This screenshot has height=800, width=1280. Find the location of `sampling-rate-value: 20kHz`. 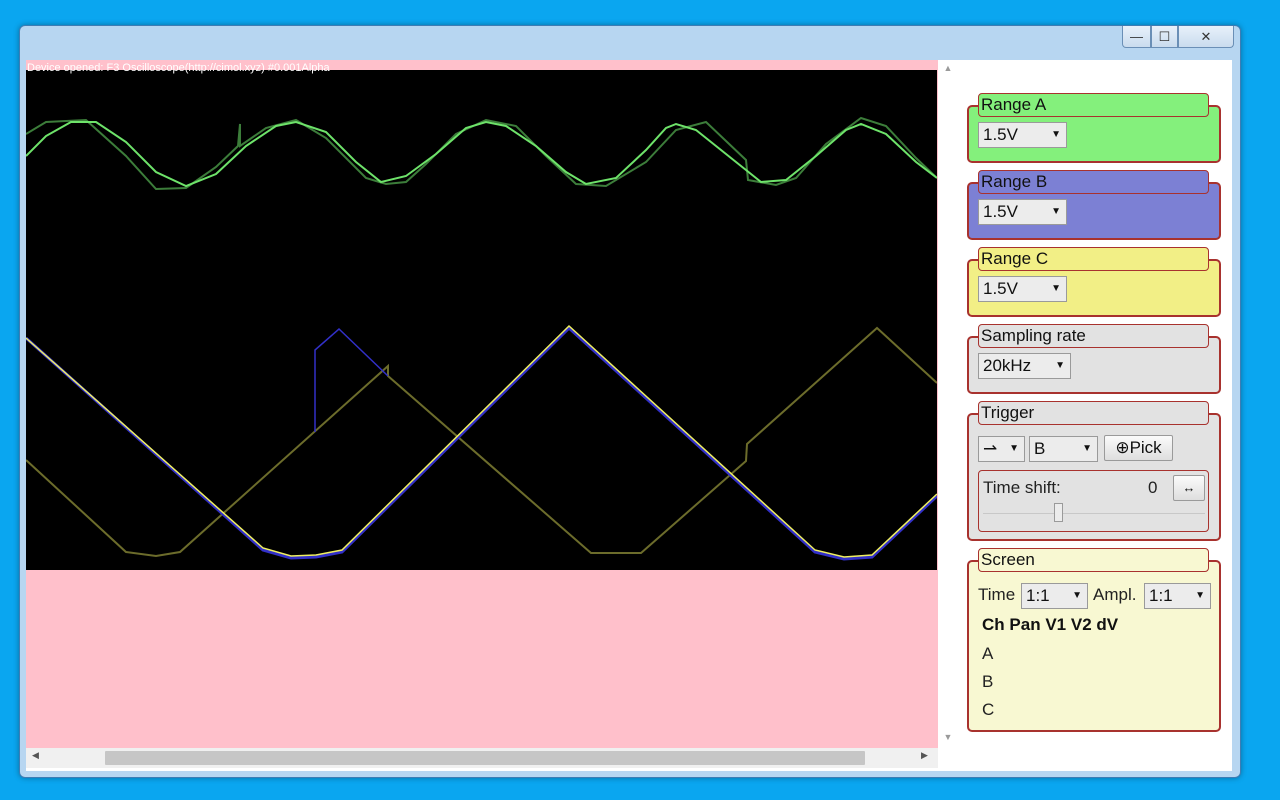

sampling-rate-value: 20kHz is located at coordinates (1007, 365).